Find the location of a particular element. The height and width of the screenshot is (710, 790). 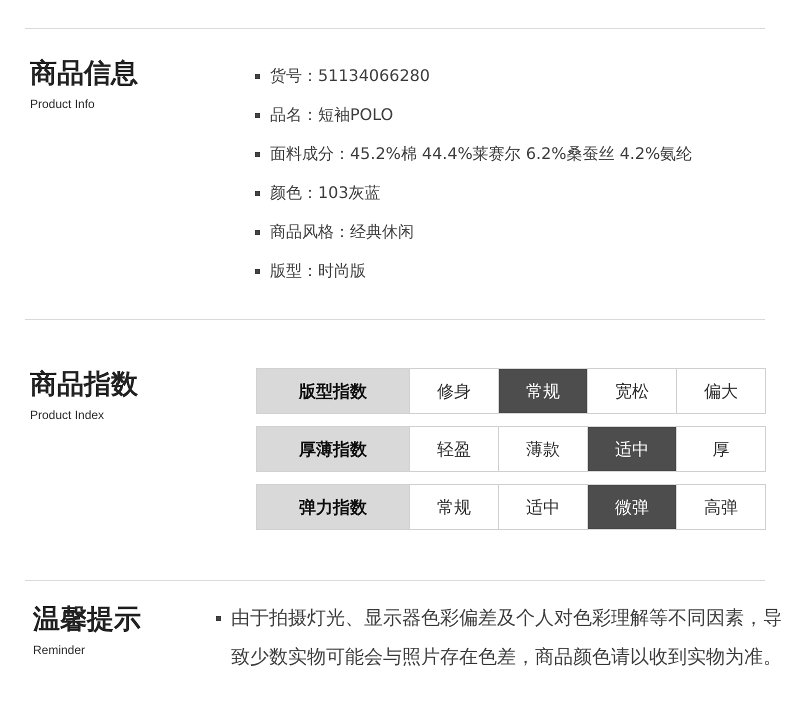

section-title: 商品信息 is located at coordinates (84, 74).